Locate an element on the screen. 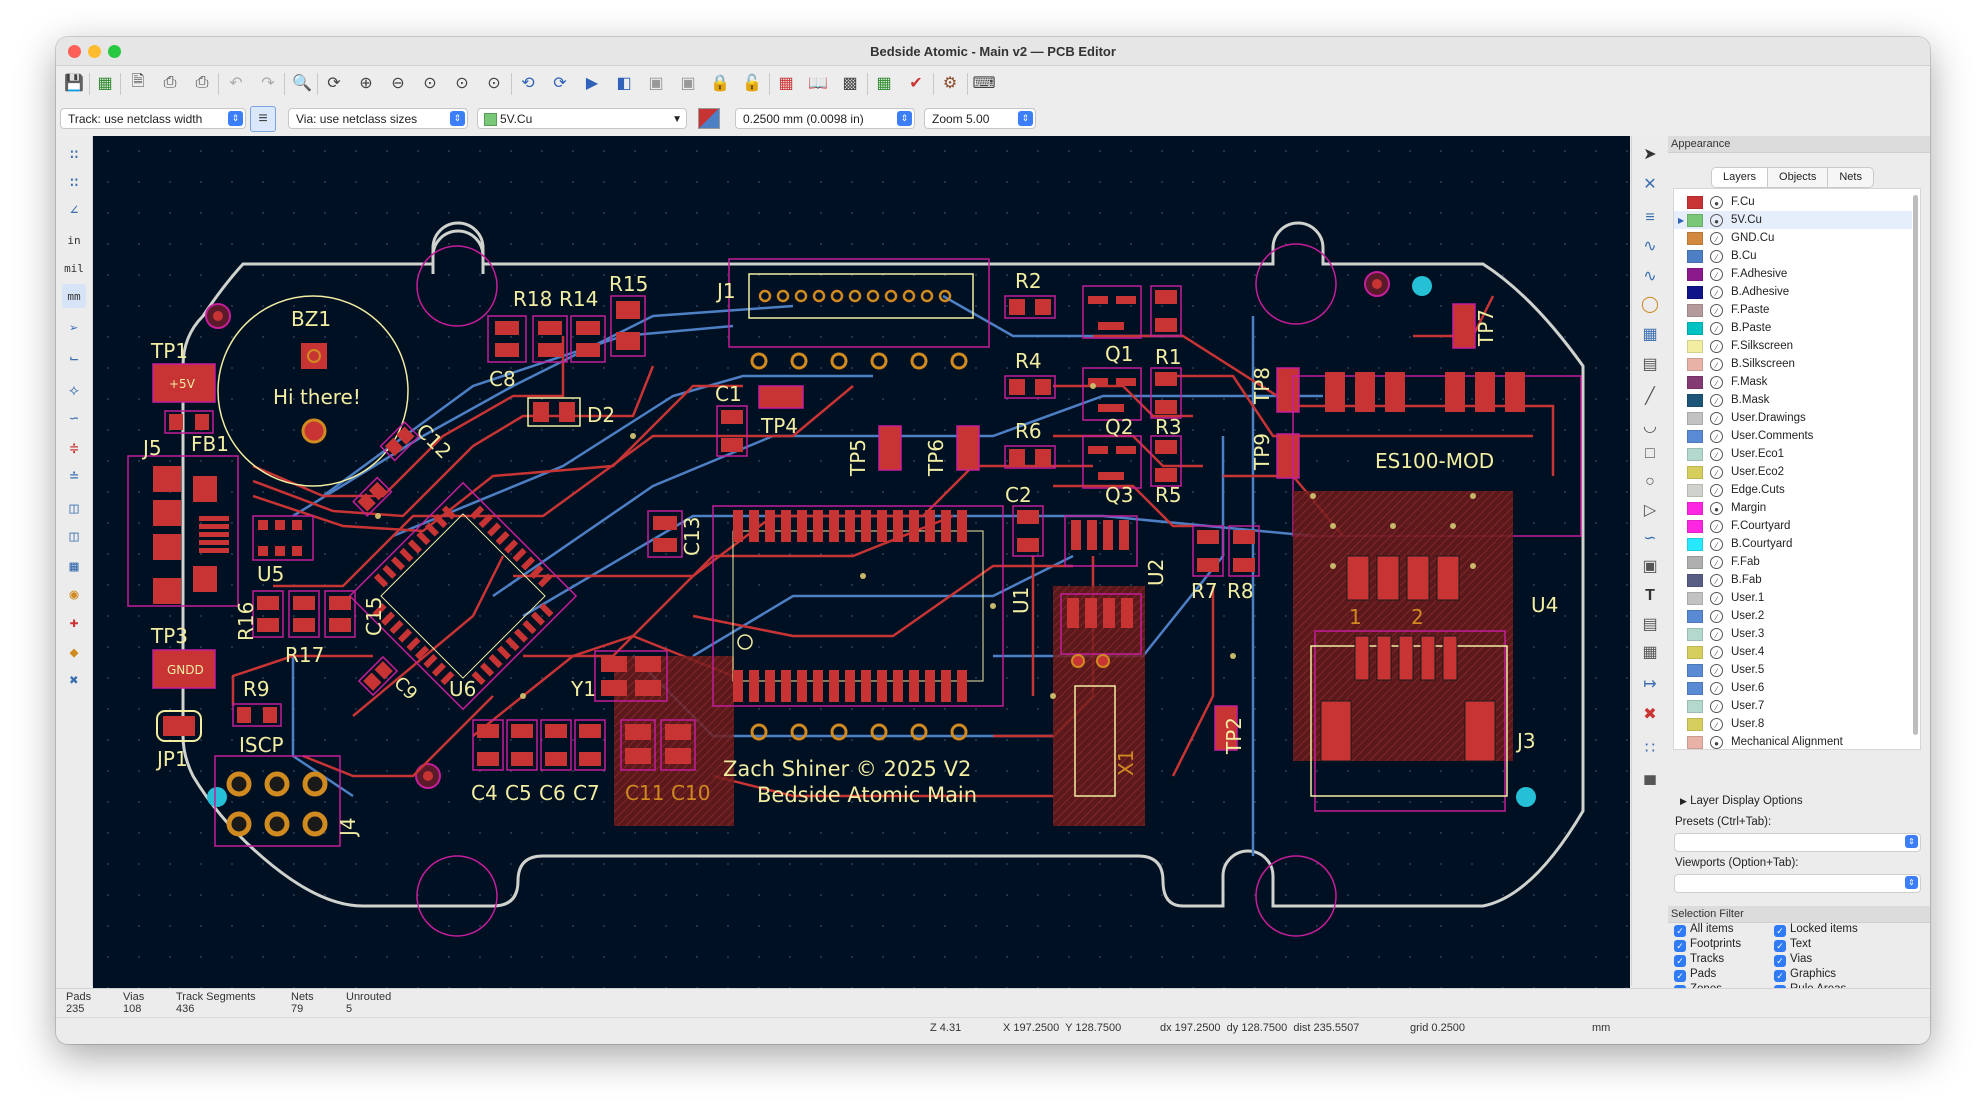 This screenshot has height=1117, width=1985. selection-filter-checkbox: ✓ Footprints is located at coordinates (1707, 945).